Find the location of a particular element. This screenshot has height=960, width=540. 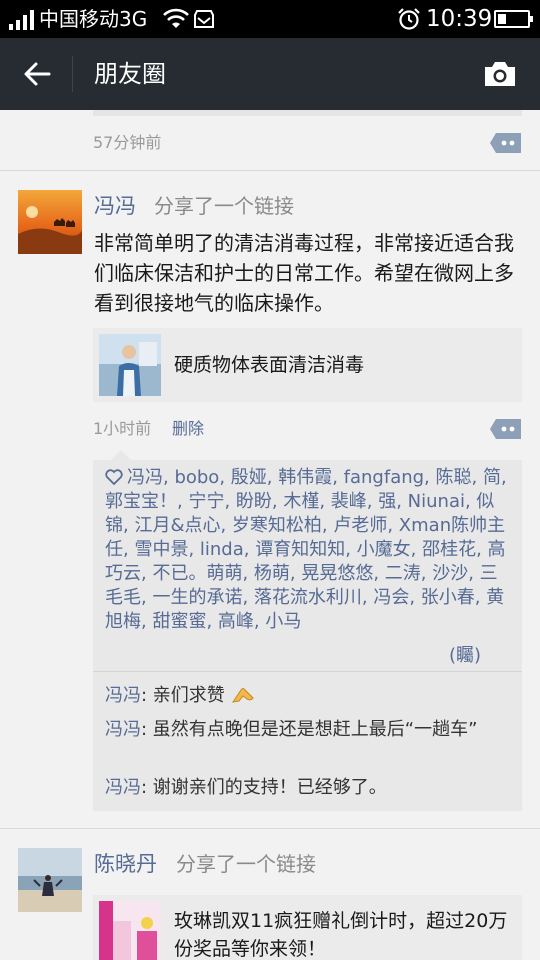

link-title: 玫琳凯双11疯狂赠礼倒计时，超过20万份奖品等你来领！ is located at coordinates (341, 935).